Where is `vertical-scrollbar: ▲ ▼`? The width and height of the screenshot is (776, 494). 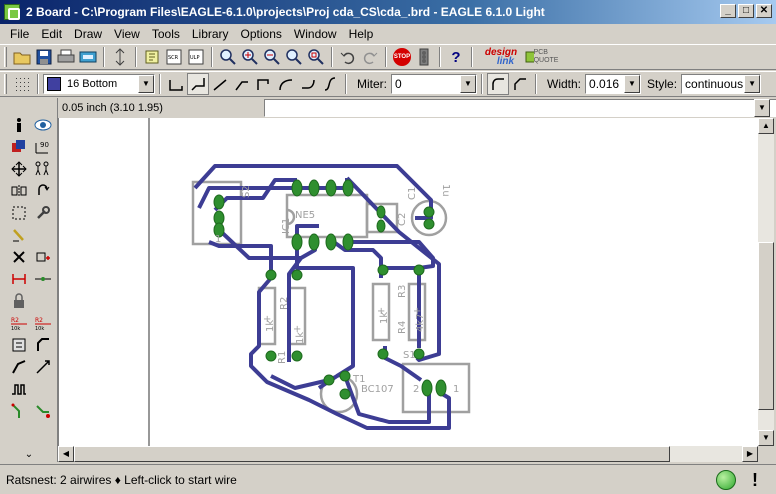
vertical-scrollbar: ▲ ▼ is located at coordinates (766, 282).